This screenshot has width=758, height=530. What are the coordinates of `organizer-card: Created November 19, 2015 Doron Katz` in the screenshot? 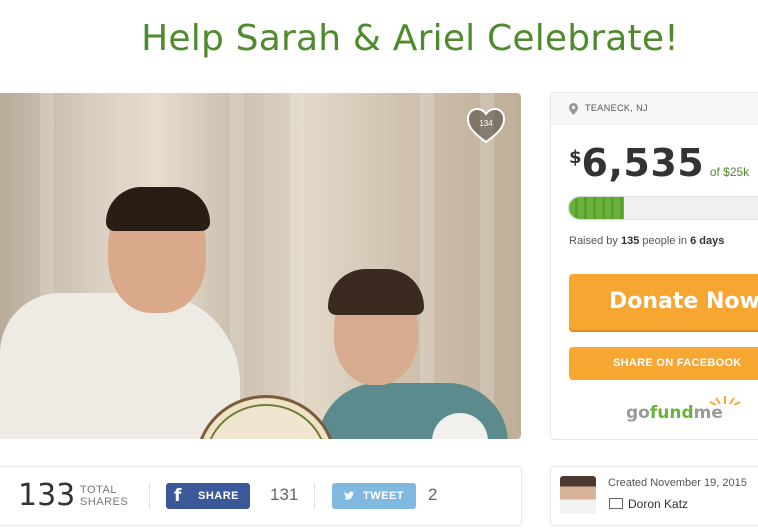 It's located at (654, 496).